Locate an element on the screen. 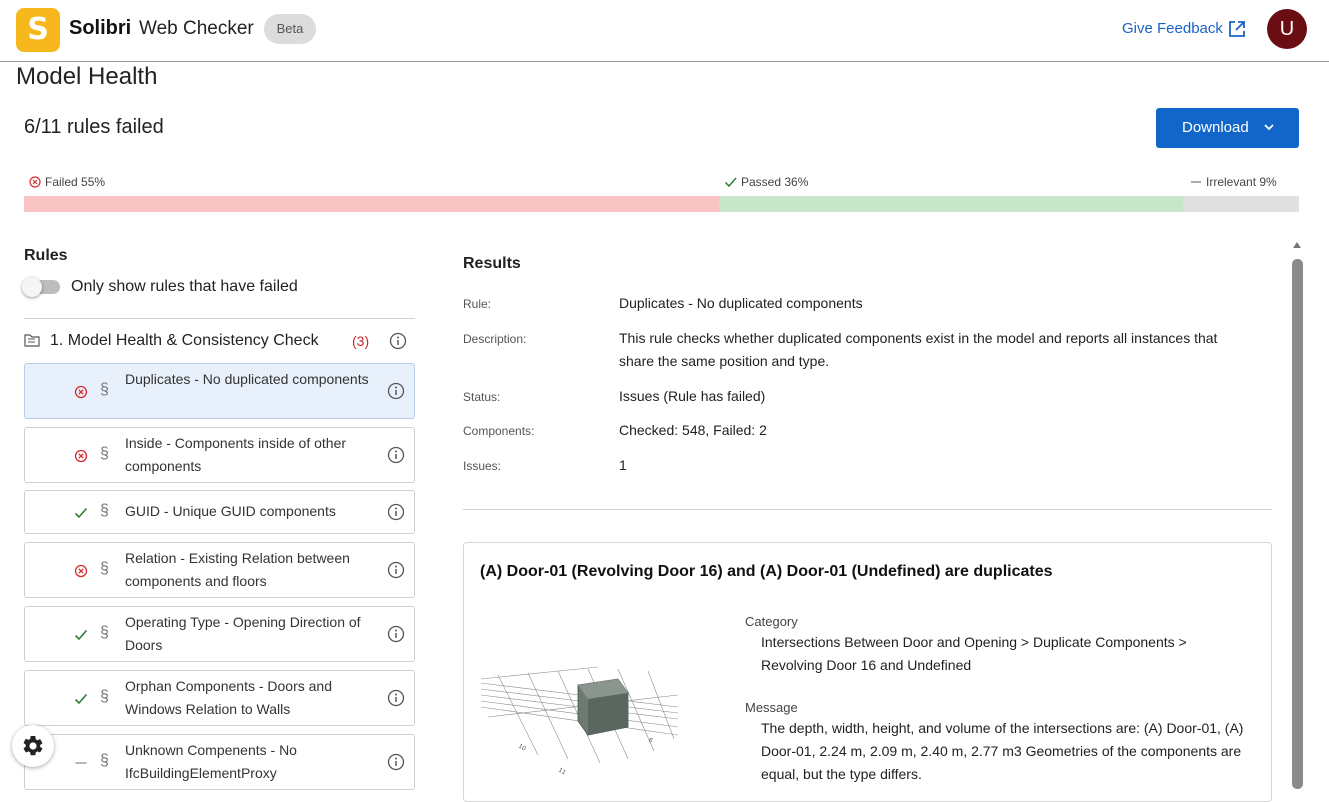 This screenshot has width=1329, height=802. scroll-up-arrow-icon is located at coordinates (1297, 245).